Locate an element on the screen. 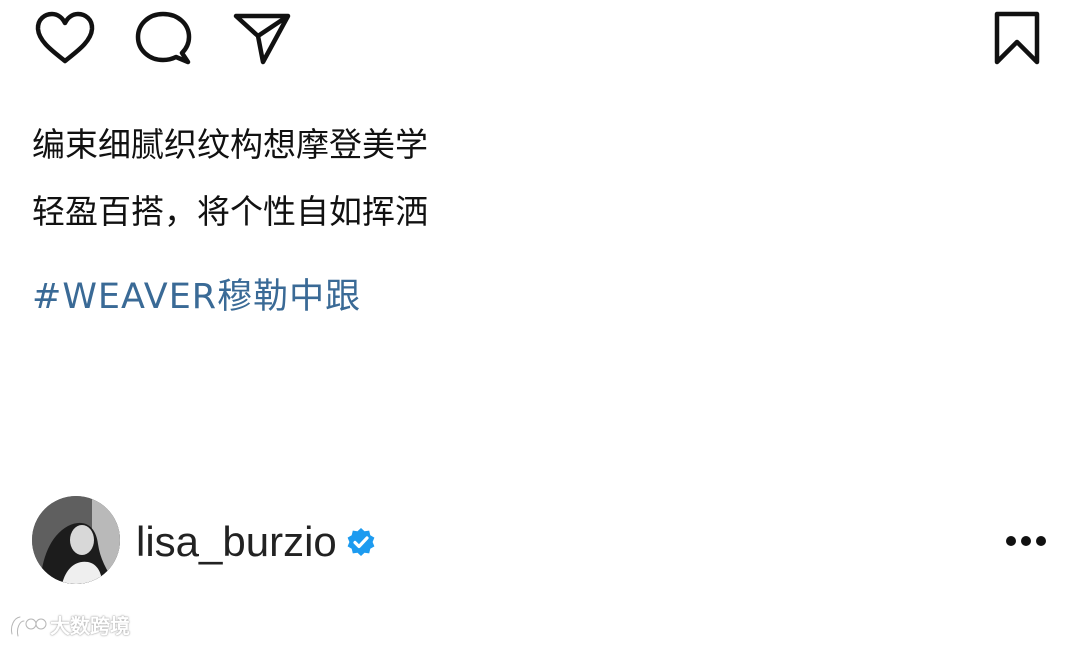  caption-line-1: 编束细腻织纹构想摩登美学 is located at coordinates (230, 144).